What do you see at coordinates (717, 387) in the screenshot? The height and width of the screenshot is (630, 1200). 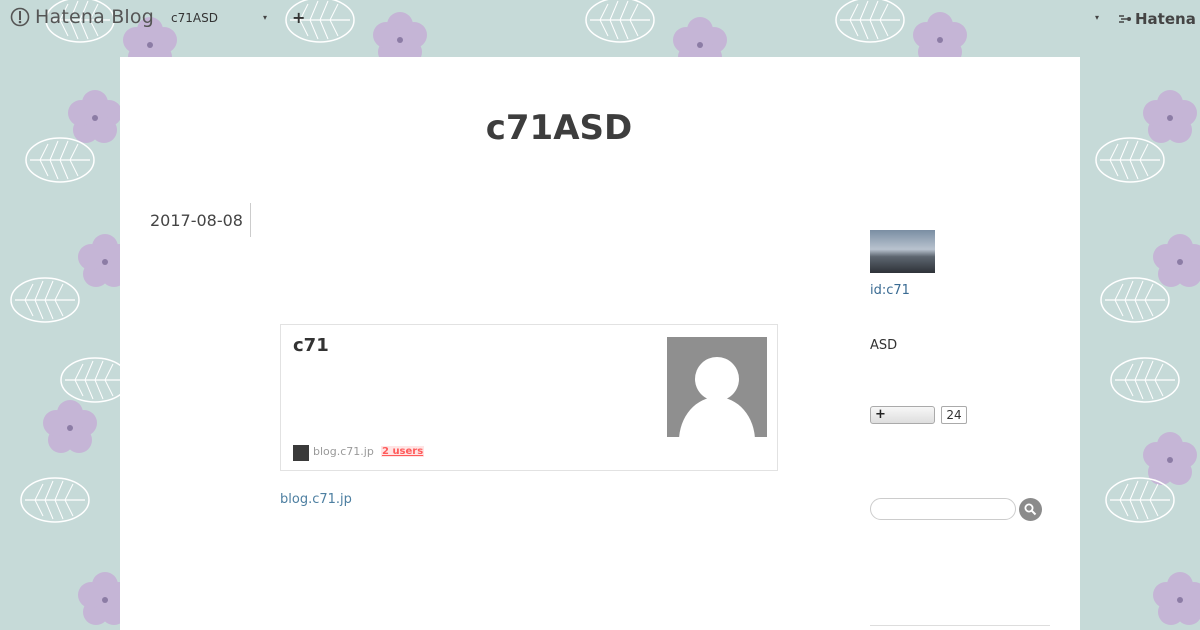 I see `user-placeholder-icon` at bounding box center [717, 387].